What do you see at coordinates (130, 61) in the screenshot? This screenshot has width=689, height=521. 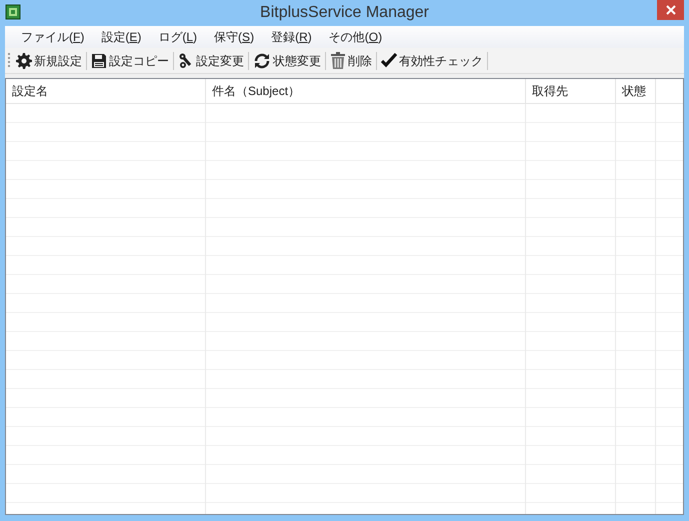 I see `toolbar-button: 設定コピー` at bounding box center [130, 61].